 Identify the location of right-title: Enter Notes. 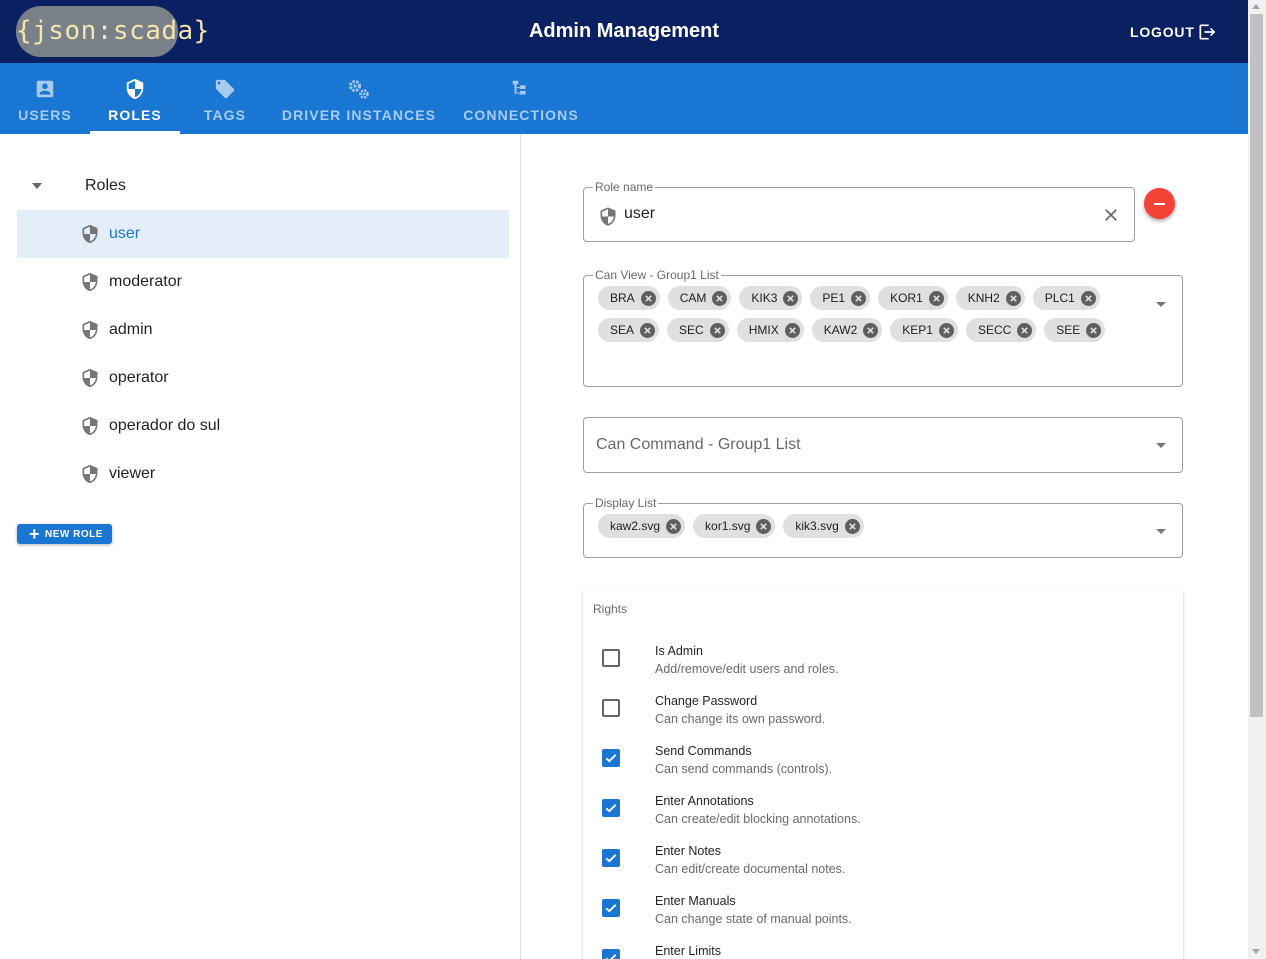
(688, 851).